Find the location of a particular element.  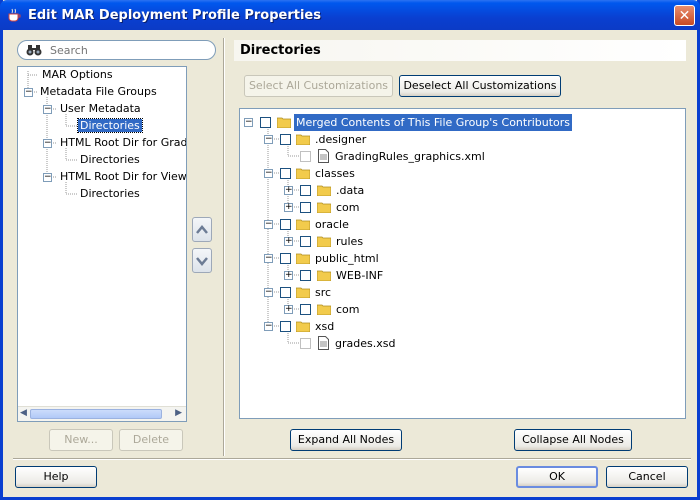

section-header: Directories is located at coordinates (460, 50).